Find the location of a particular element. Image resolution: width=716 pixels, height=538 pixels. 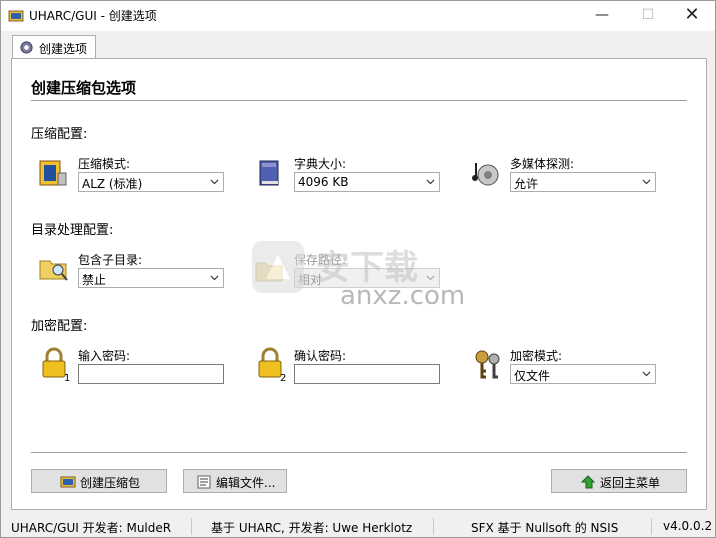

status-author: UHARC/GUI 开发者: MuldeR is located at coordinates (91, 528).